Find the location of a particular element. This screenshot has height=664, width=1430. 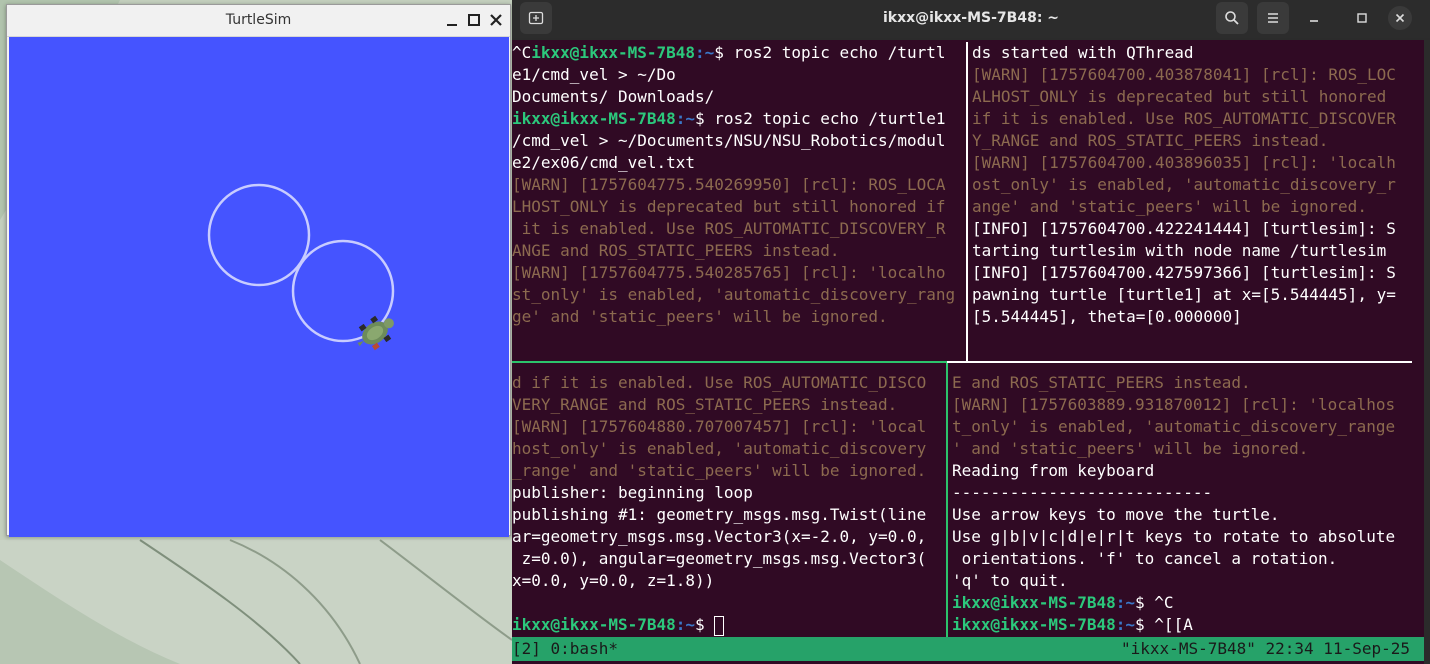

terminal-line: [5.544445], theta=[0.000000] is located at coordinates (1107, 316).